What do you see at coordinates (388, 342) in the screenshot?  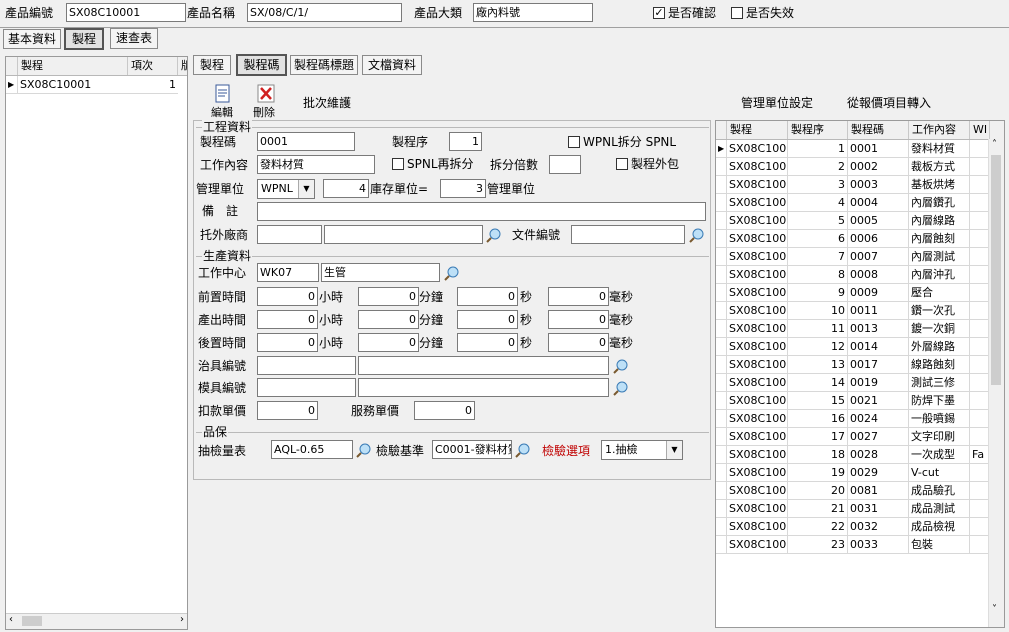 I see `post-min-field: 0` at bounding box center [388, 342].